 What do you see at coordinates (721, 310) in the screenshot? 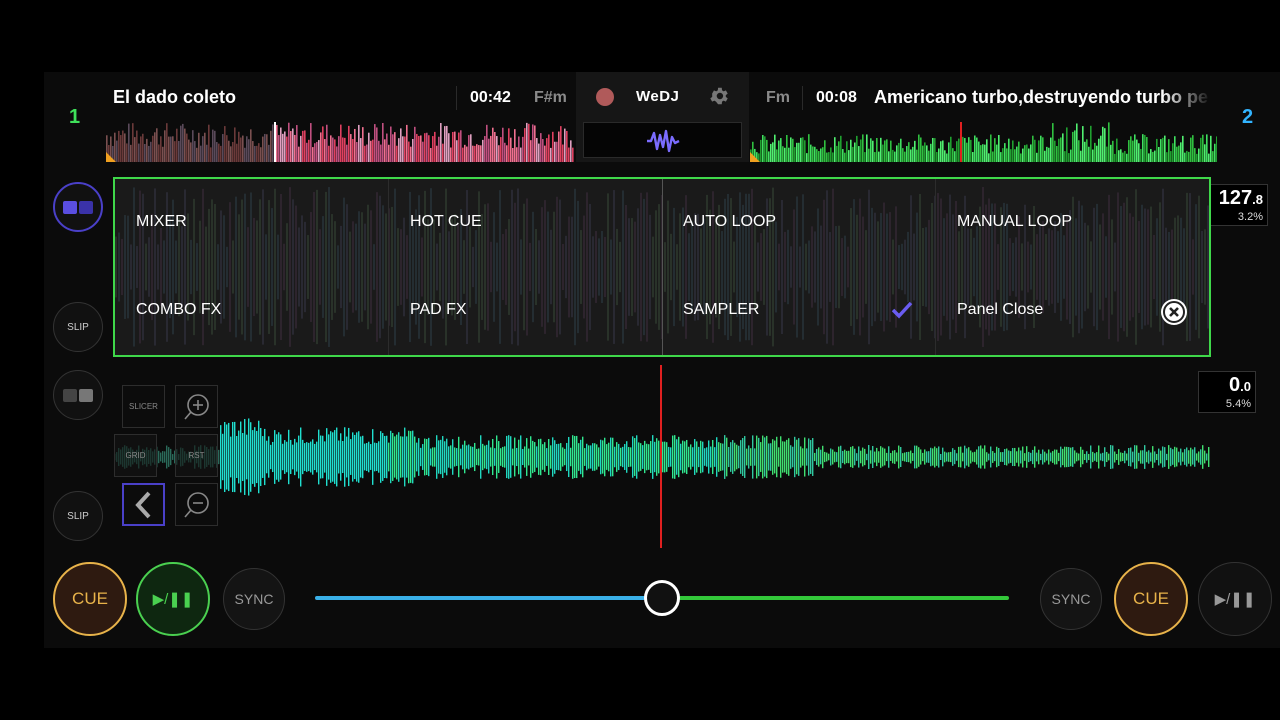
I see `menu-item-sampler: SAMPLER` at bounding box center [721, 310].